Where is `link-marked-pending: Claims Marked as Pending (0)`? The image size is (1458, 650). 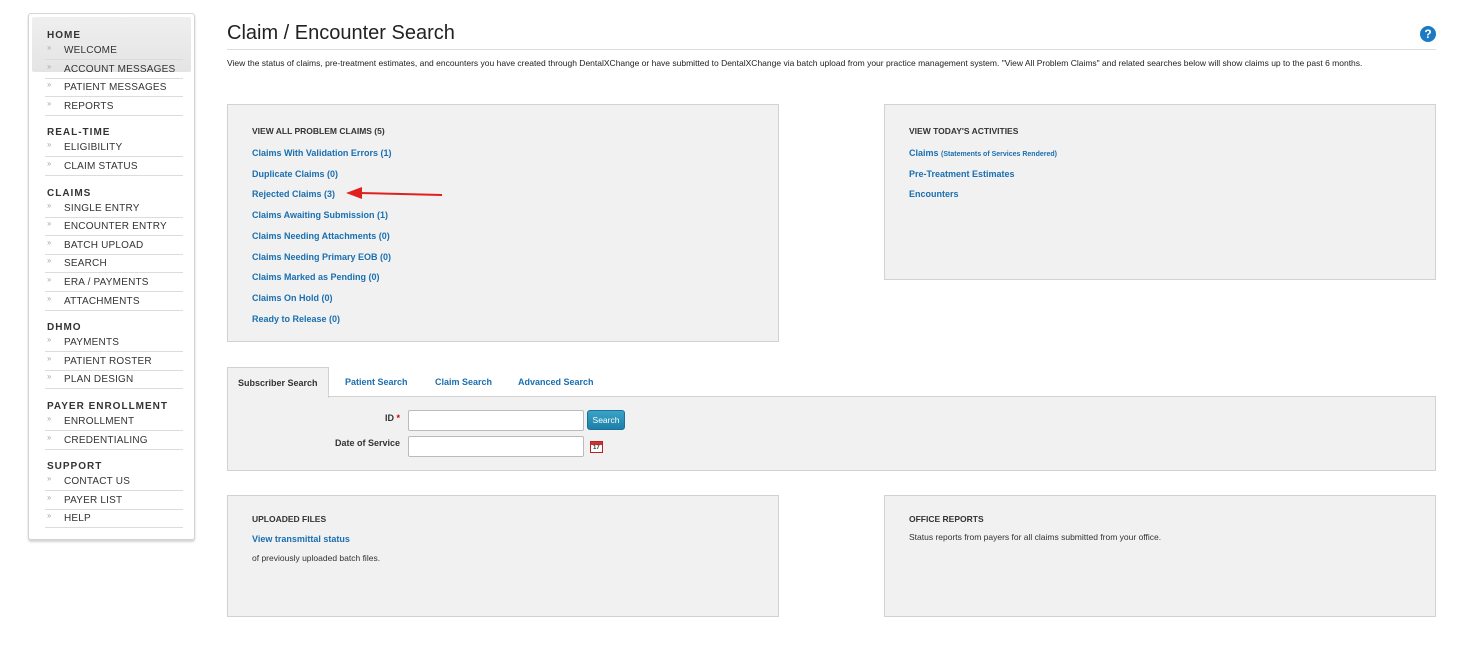 link-marked-pending: Claims Marked as Pending (0) is located at coordinates (316, 277).